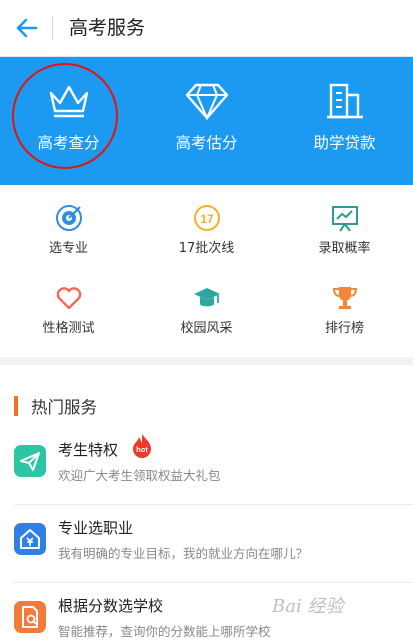 This screenshot has width=413, height=644. Describe the element at coordinates (206, 328) in the screenshot. I see `grid-item-label: 校园风采` at that location.